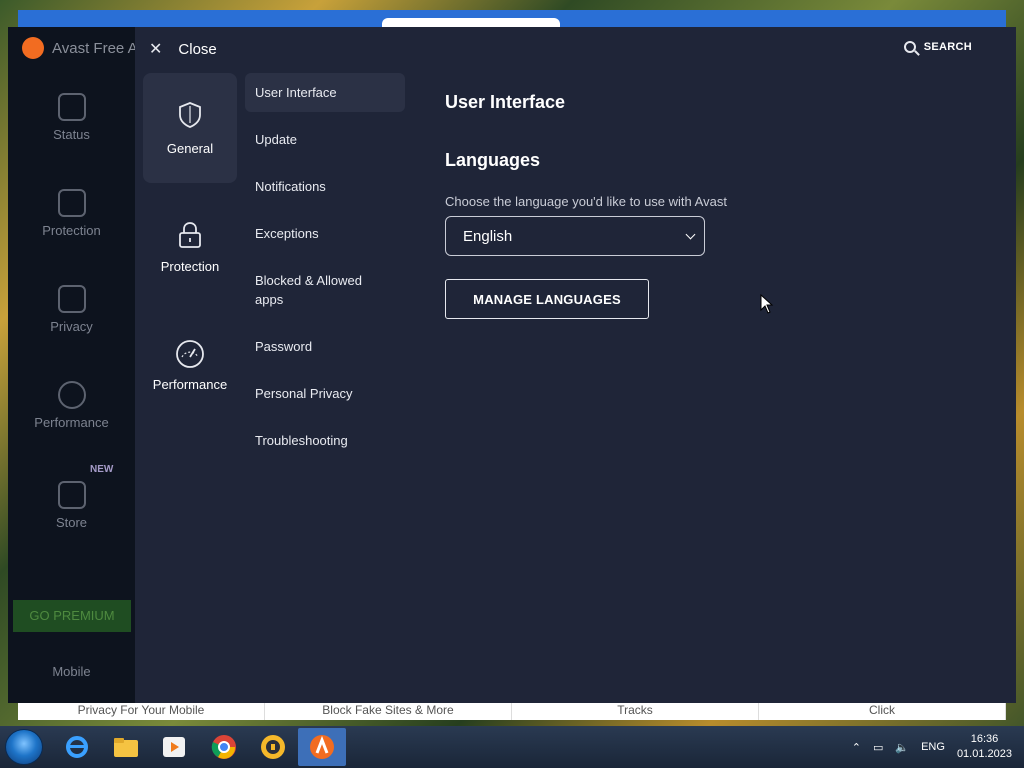 The height and width of the screenshot is (768, 1024). I want to click on sidebar-item-label: Store, so click(71, 522).